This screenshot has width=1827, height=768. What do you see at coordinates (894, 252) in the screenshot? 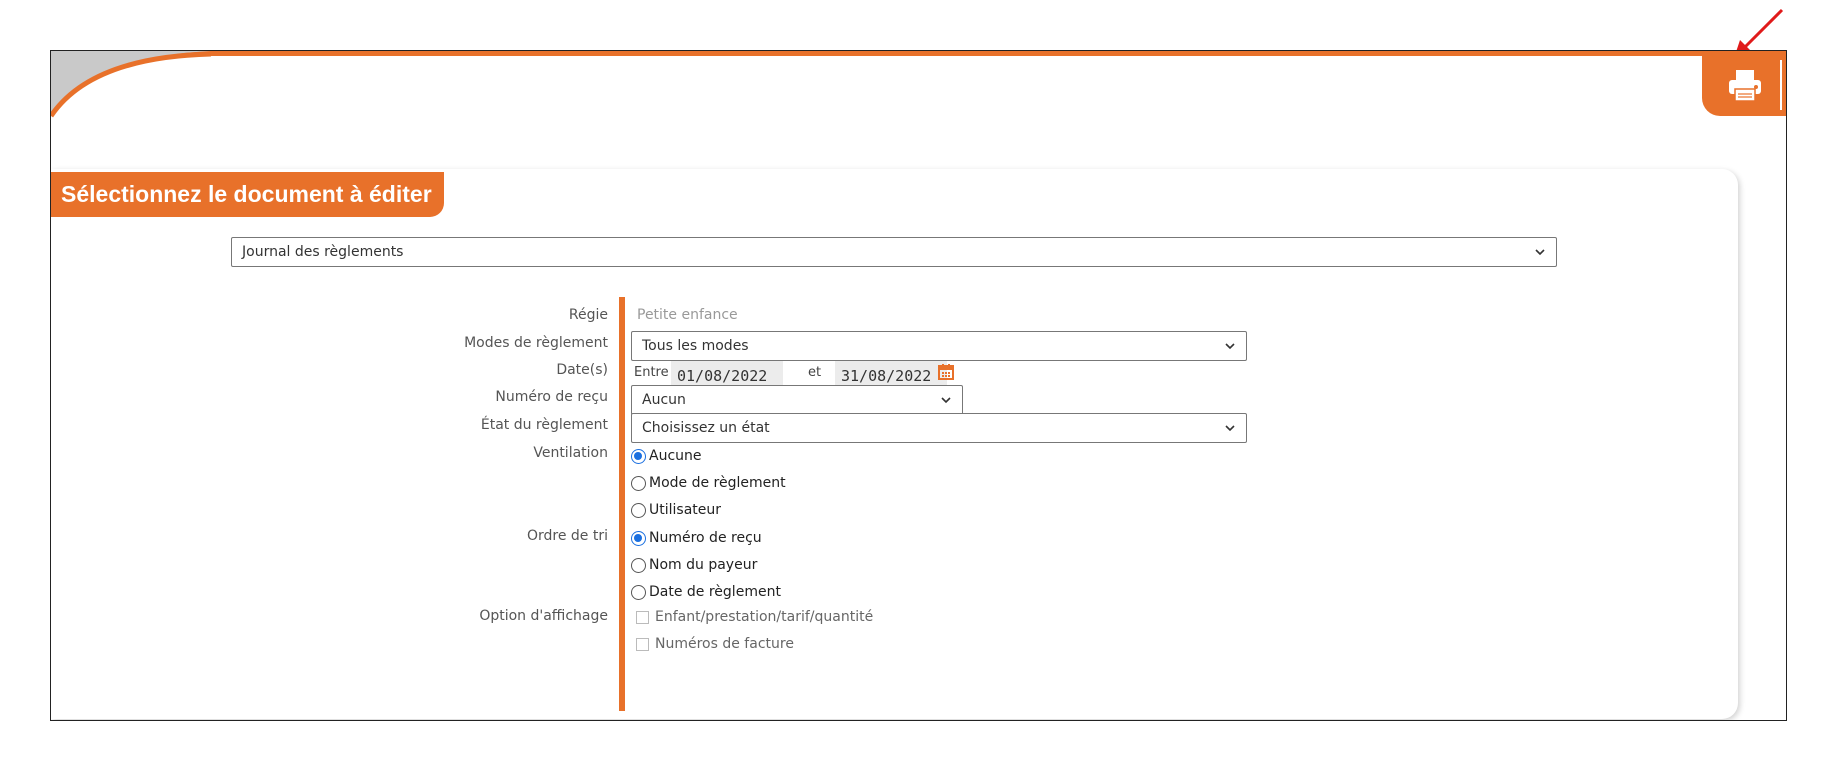
I see `document-select: Journal des règlements` at bounding box center [894, 252].